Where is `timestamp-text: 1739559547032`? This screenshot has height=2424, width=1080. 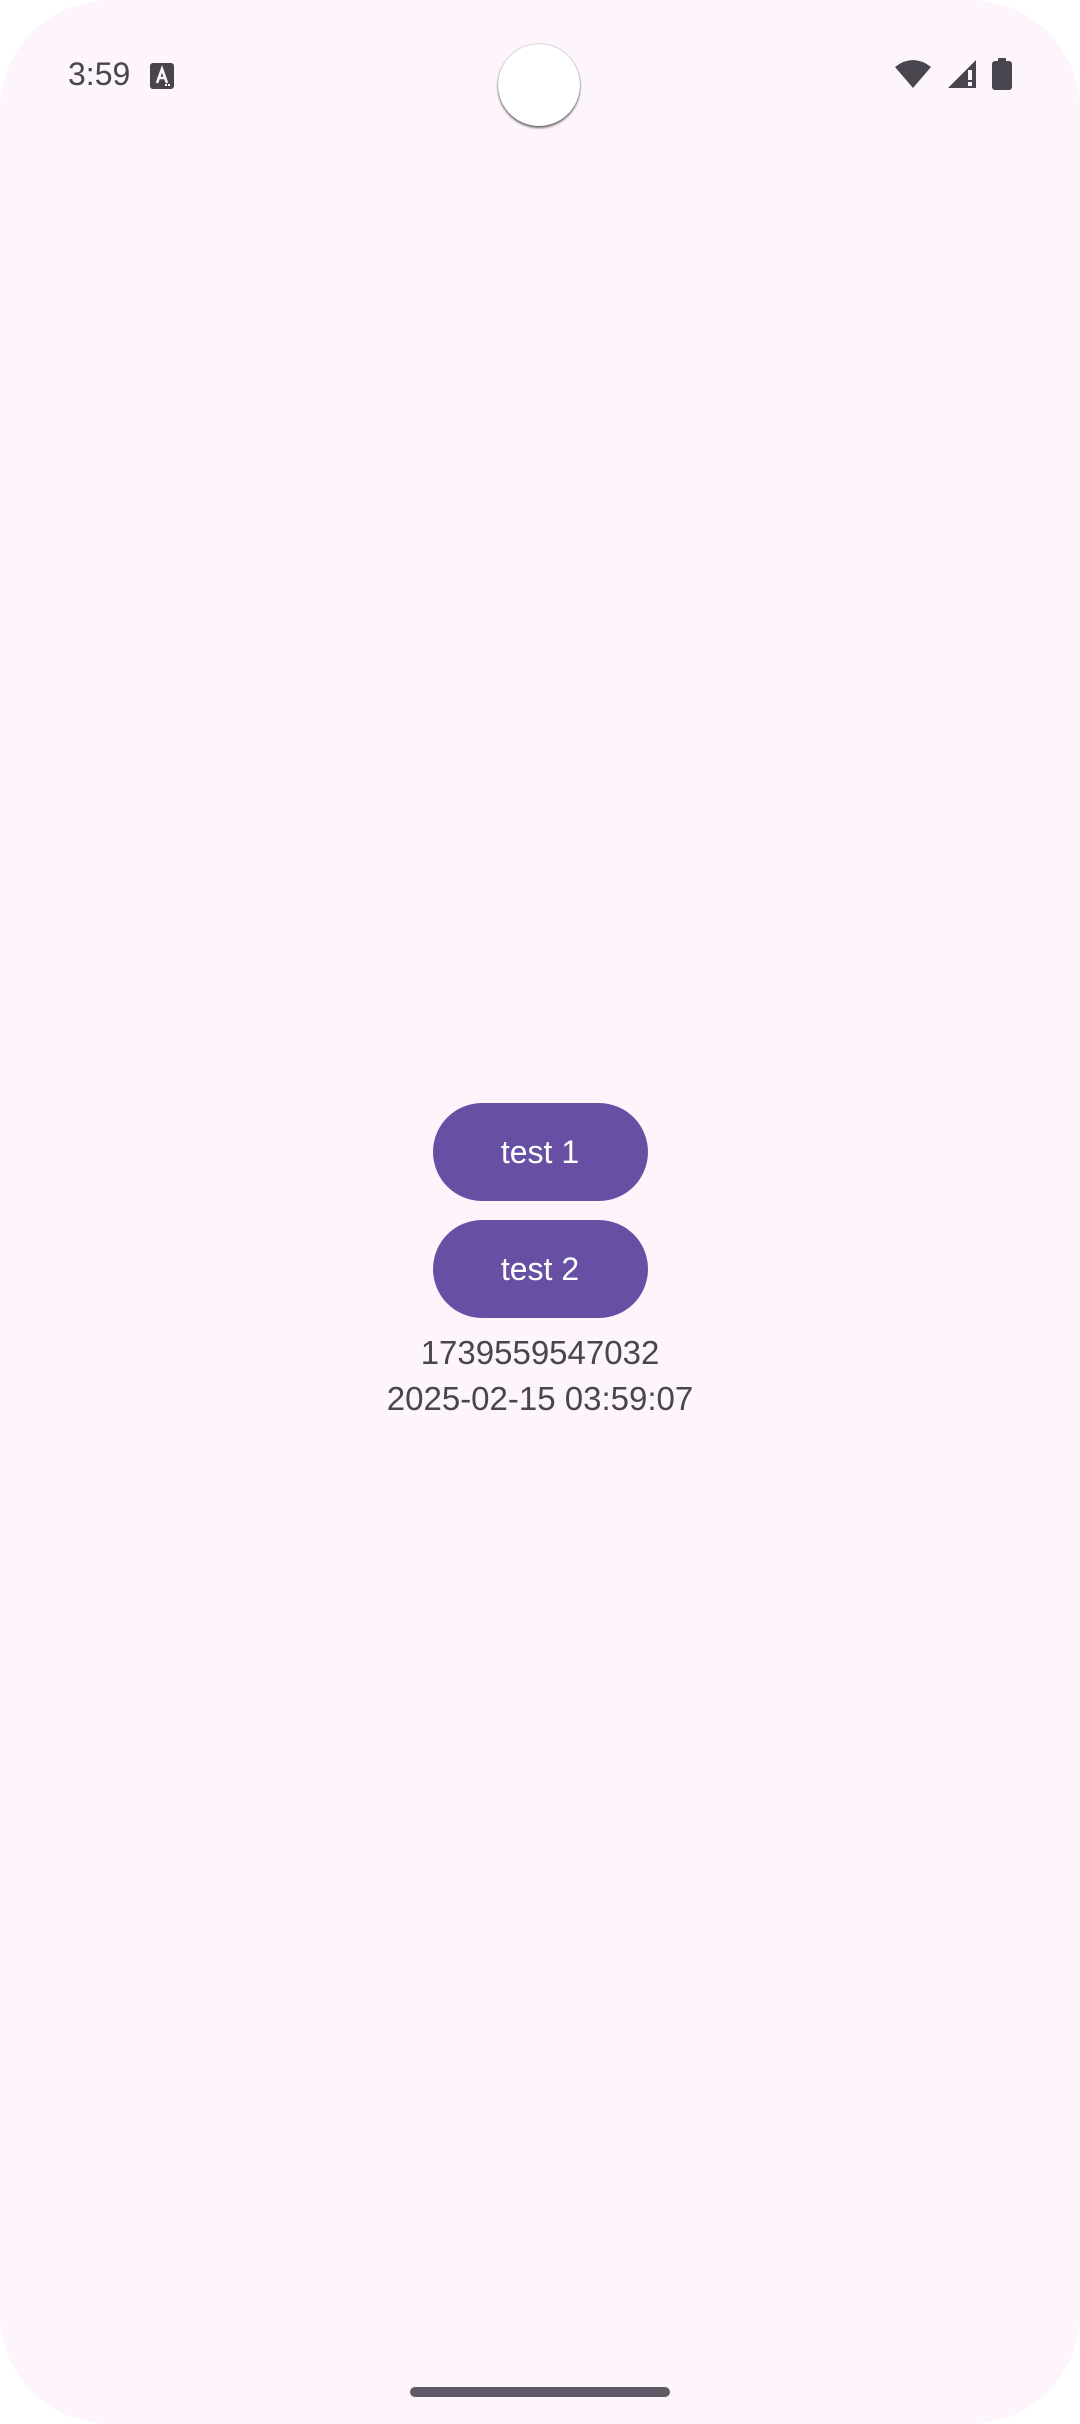
timestamp-text: 1739559547032 is located at coordinates (540, 1352).